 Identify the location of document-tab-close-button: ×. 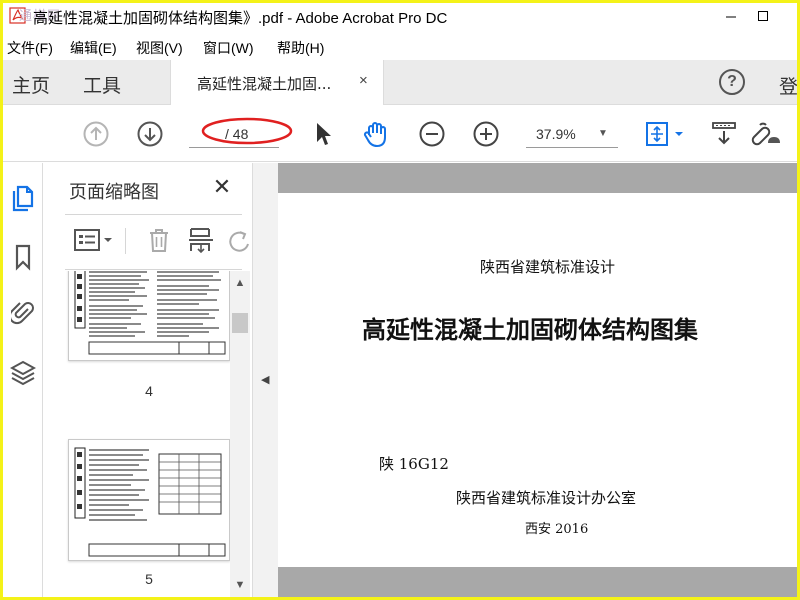
(363, 80).